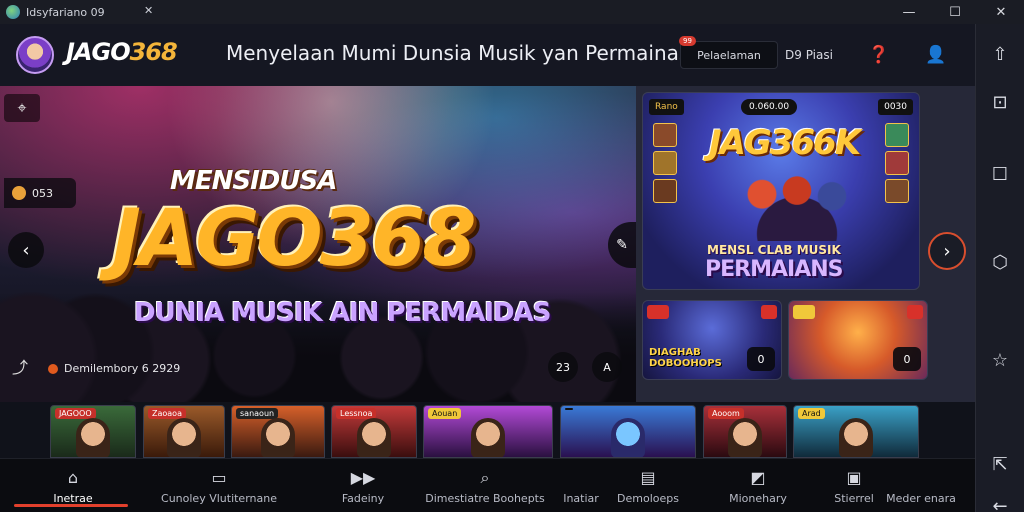 This screenshot has height=512, width=1024. What do you see at coordinates (1001, 12) in the screenshot?
I see `close-window-button: ✕` at bounding box center [1001, 12].